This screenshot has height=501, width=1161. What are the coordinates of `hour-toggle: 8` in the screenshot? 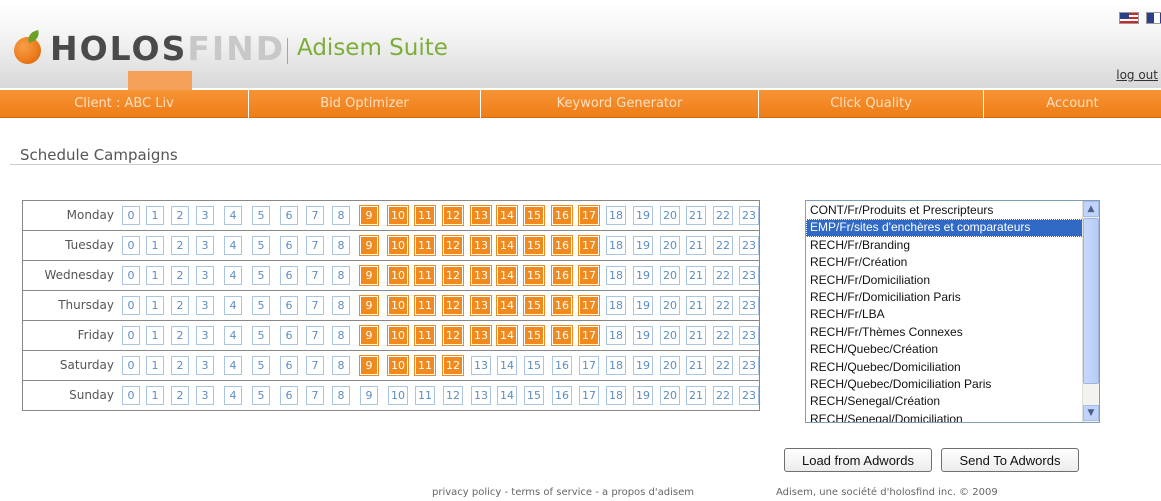 It's located at (341, 365).